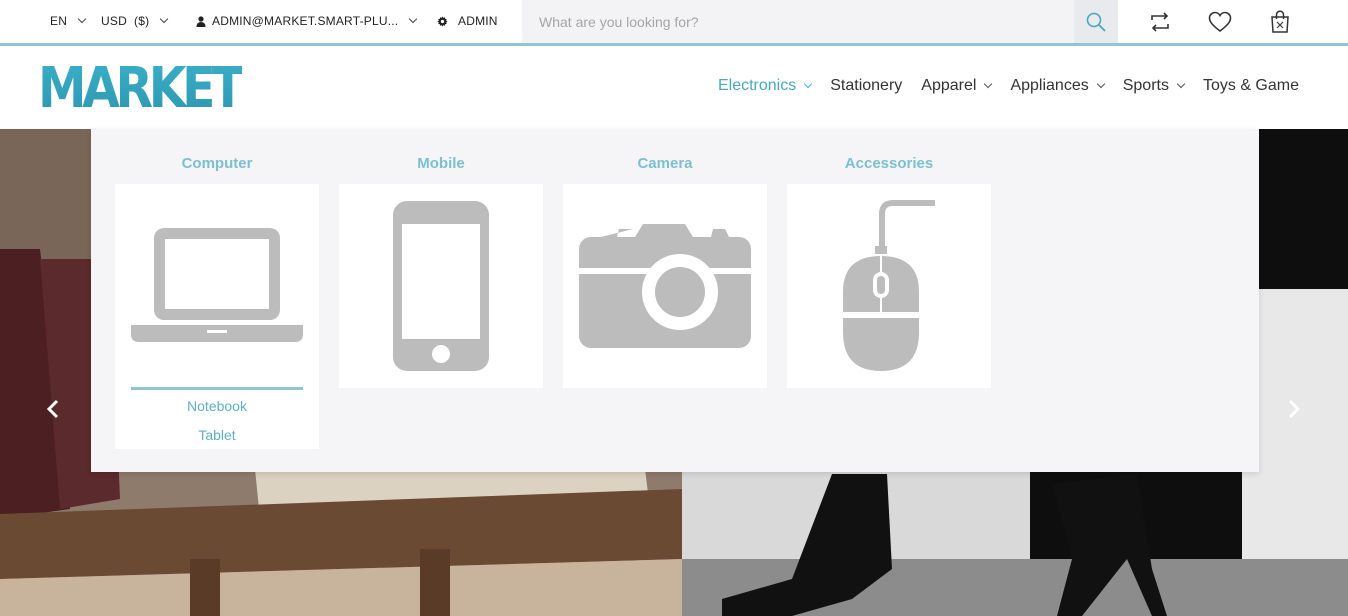 The image size is (1348, 616). I want to click on category-card-camera, so click(665, 286).